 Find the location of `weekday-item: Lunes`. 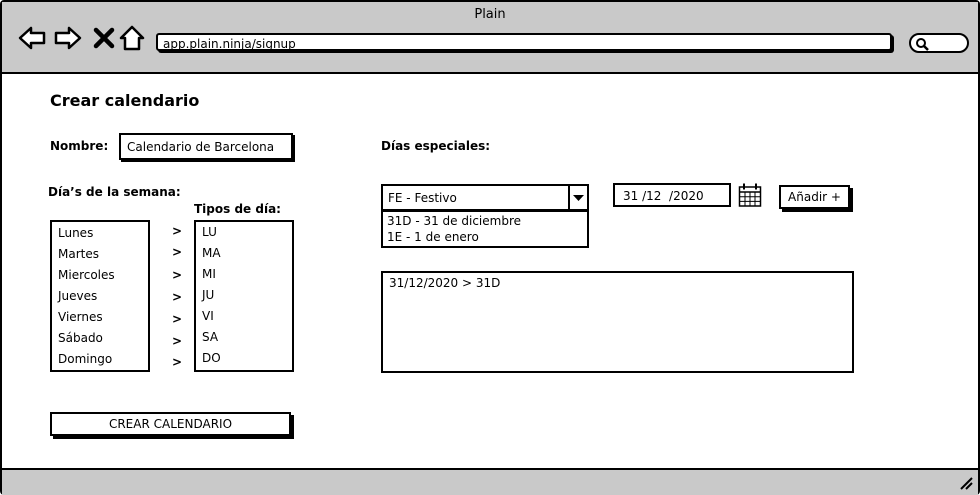

weekday-item: Lunes is located at coordinates (75, 233).